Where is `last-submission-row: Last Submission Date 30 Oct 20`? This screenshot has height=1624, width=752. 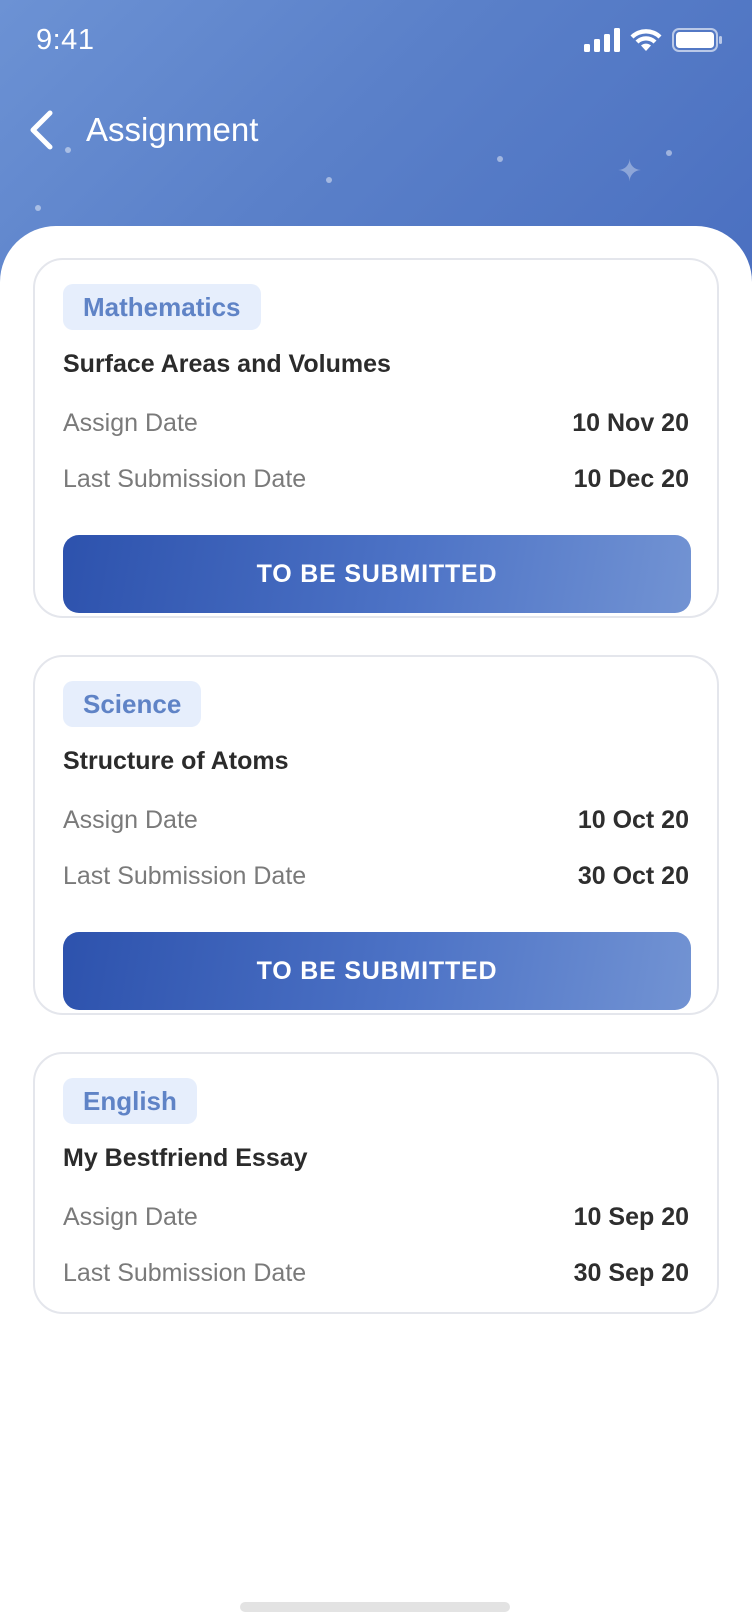 last-submission-row: Last Submission Date 30 Oct 20 is located at coordinates (376, 876).